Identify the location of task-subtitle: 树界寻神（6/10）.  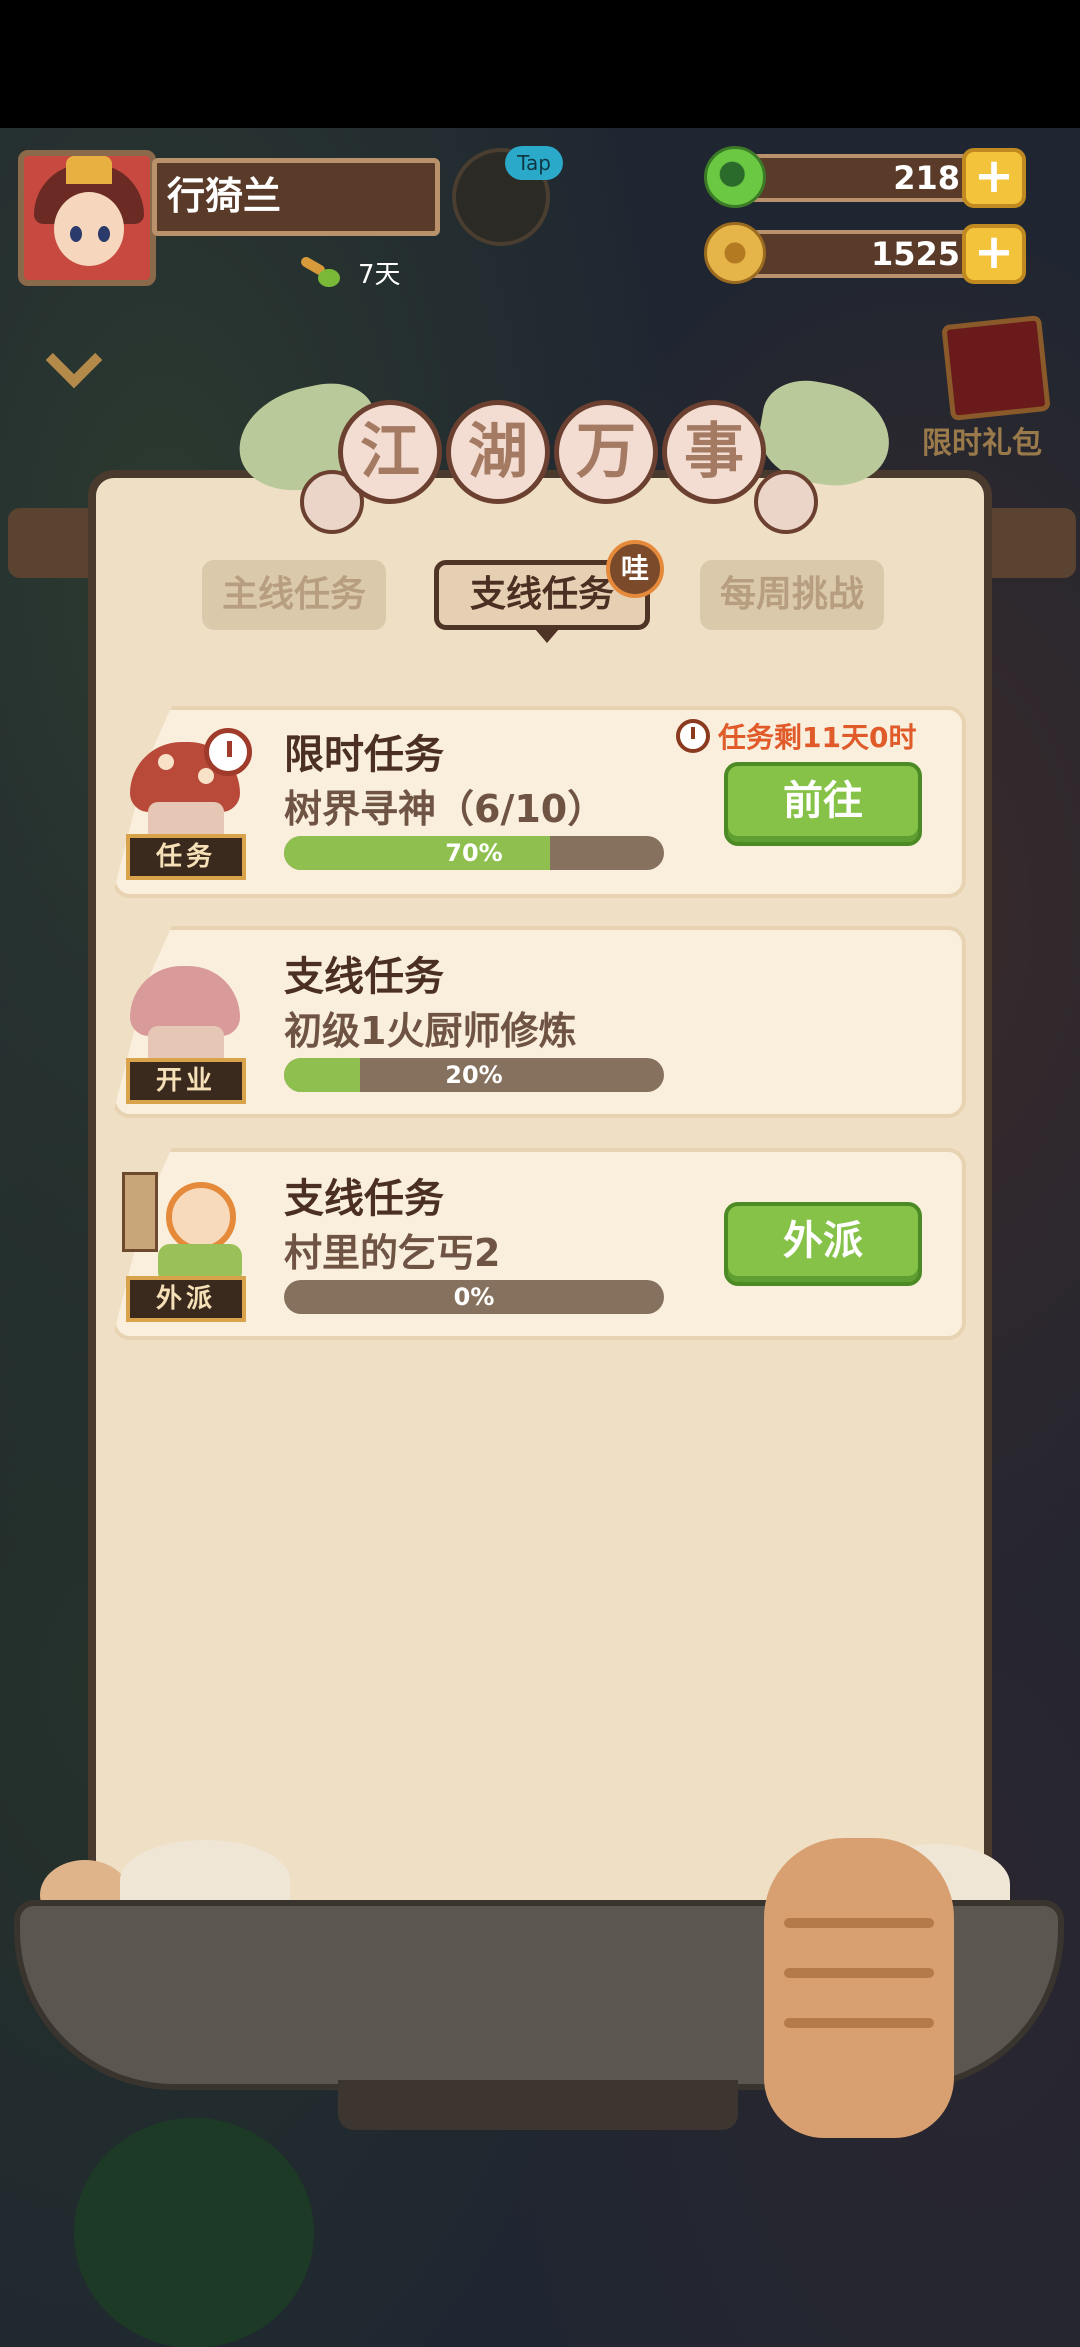
(445, 809).